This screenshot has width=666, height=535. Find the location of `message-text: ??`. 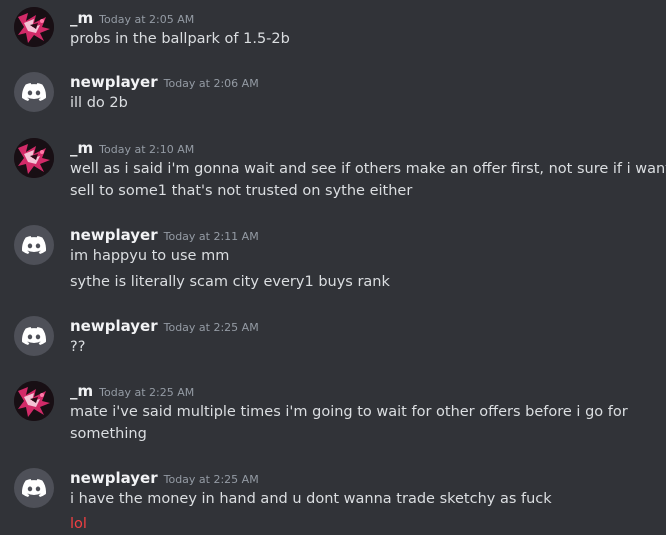

message-text: ?? is located at coordinates (78, 347).